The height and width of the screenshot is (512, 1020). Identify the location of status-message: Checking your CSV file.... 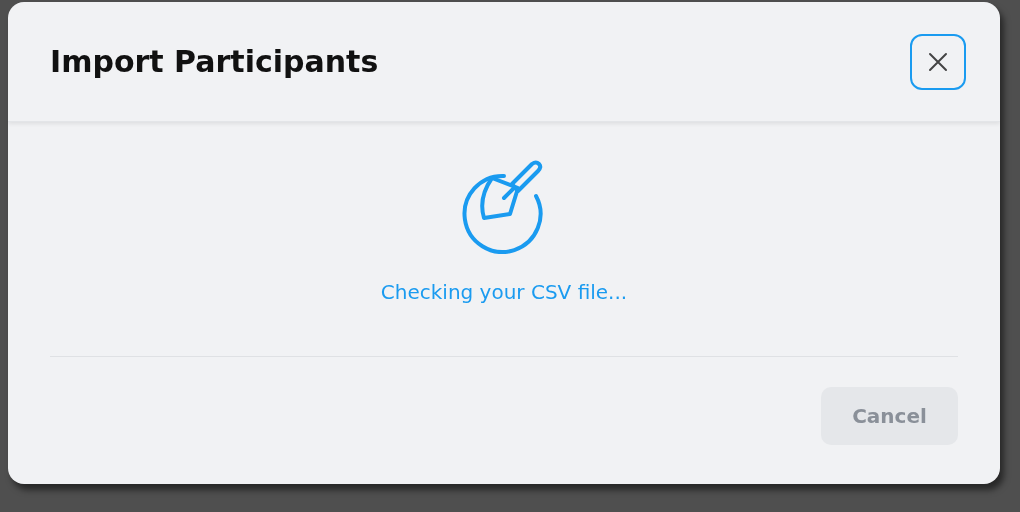
(504, 292).